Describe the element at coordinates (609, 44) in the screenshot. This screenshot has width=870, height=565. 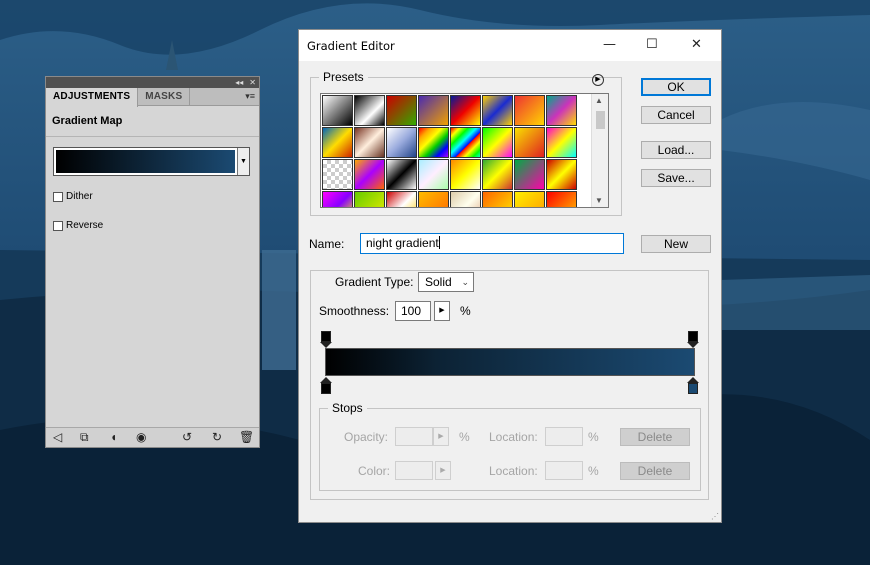
I see `minimize-icon: —` at that location.